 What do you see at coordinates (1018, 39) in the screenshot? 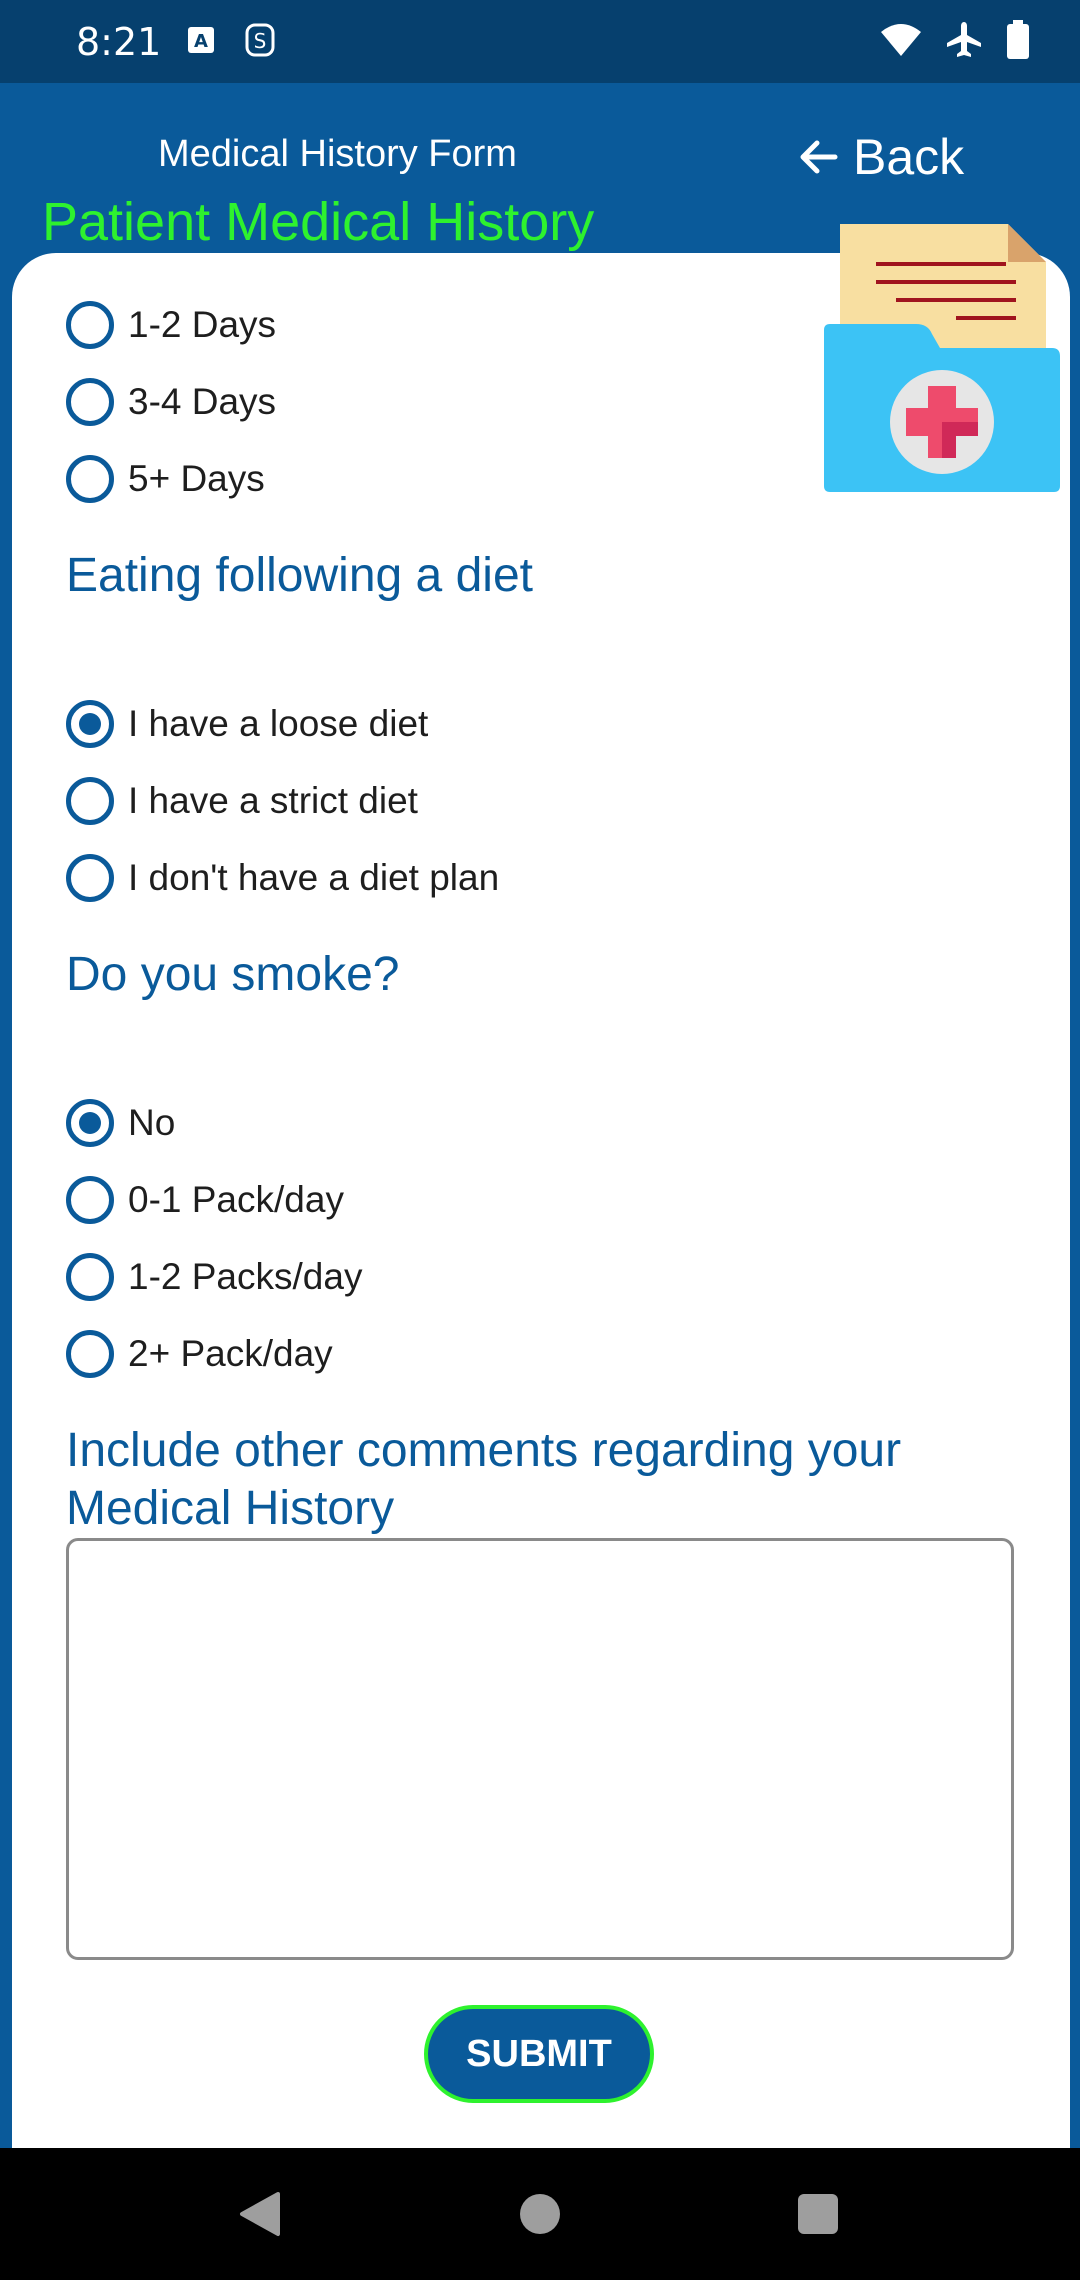
I see `battery-icon` at bounding box center [1018, 39].